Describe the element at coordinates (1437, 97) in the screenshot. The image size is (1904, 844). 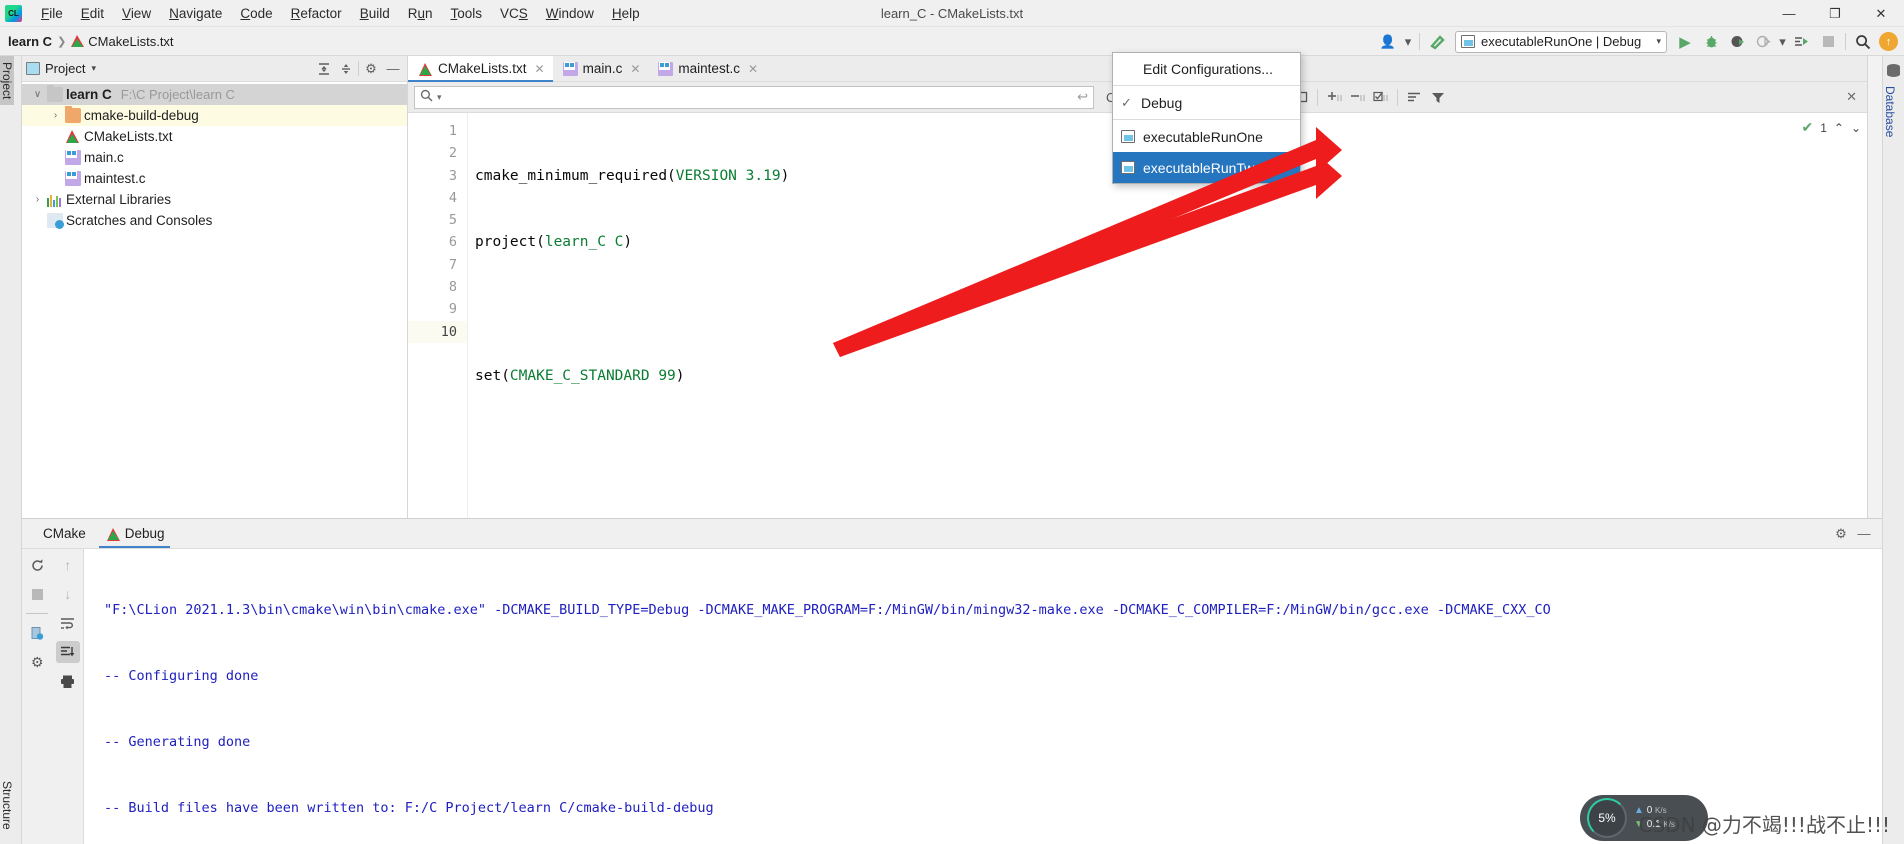
I see `filter-icon` at that location.